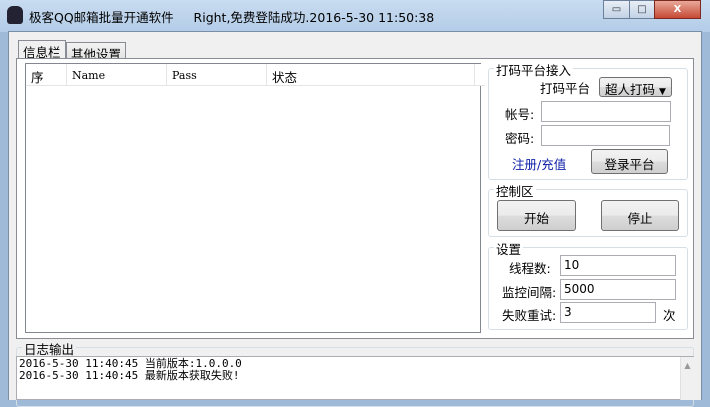 The image size is (710, 407). What do you see at coordinates (529, 315) in the screenshot?
I see `retry-label: 失败重试:` at bounding box center [529, 315].